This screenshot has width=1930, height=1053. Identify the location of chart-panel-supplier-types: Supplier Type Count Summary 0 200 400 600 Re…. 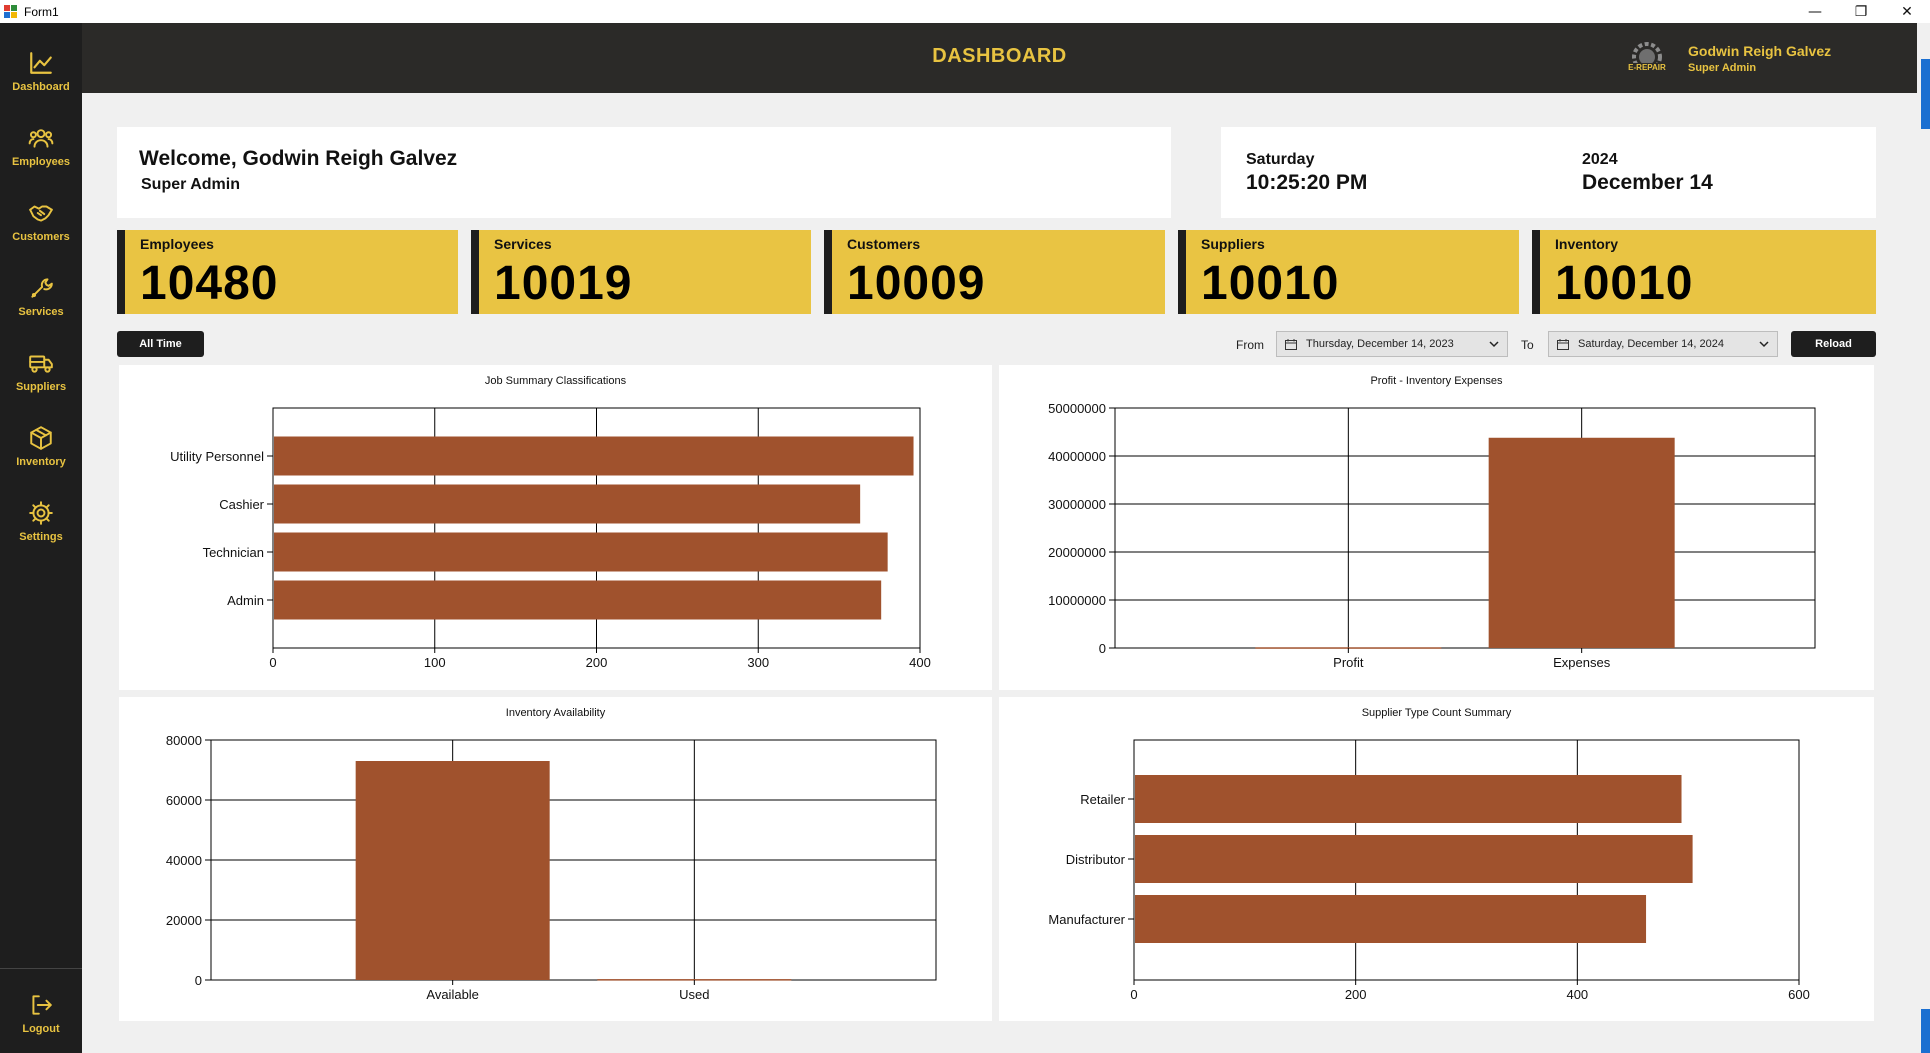
(1436, 859).